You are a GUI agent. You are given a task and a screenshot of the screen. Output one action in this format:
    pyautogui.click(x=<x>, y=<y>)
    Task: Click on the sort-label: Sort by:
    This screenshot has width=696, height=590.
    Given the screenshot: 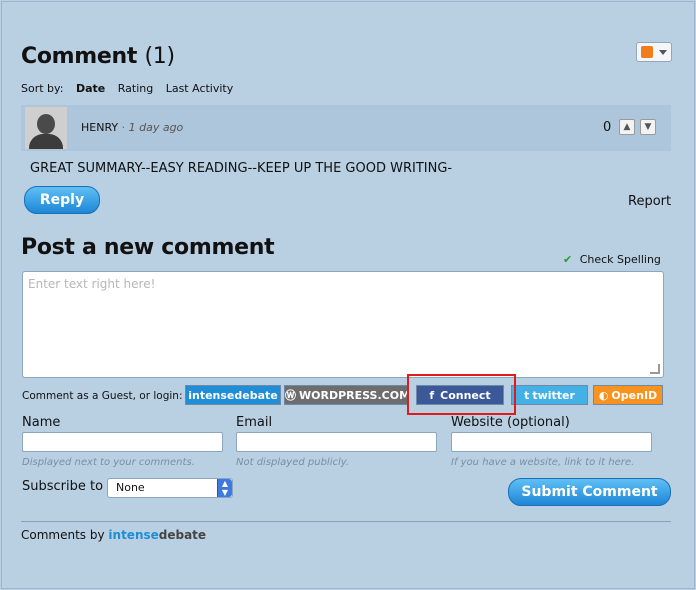 What is the action you would take?
    pyautogui.click(x=42, y=88)
    